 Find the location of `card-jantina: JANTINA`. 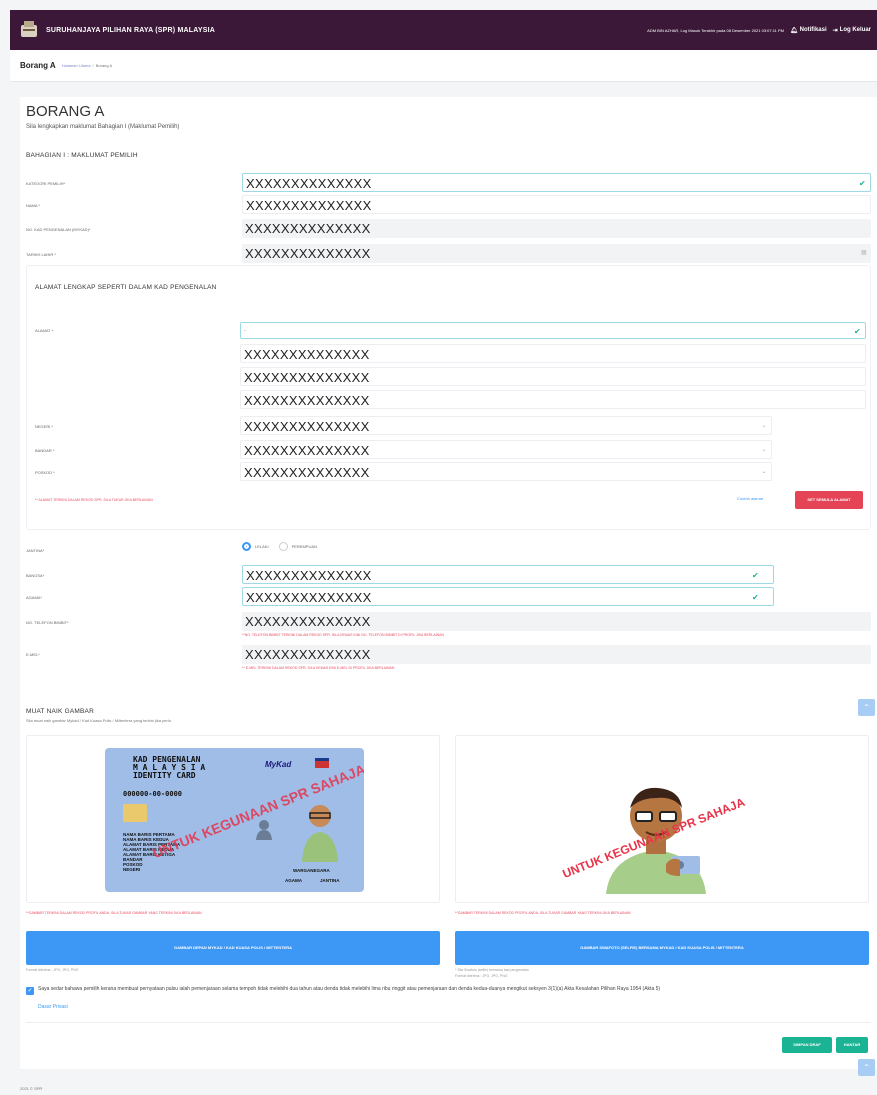

card-jantina: JANTINA is located at coordinates (330, 880).